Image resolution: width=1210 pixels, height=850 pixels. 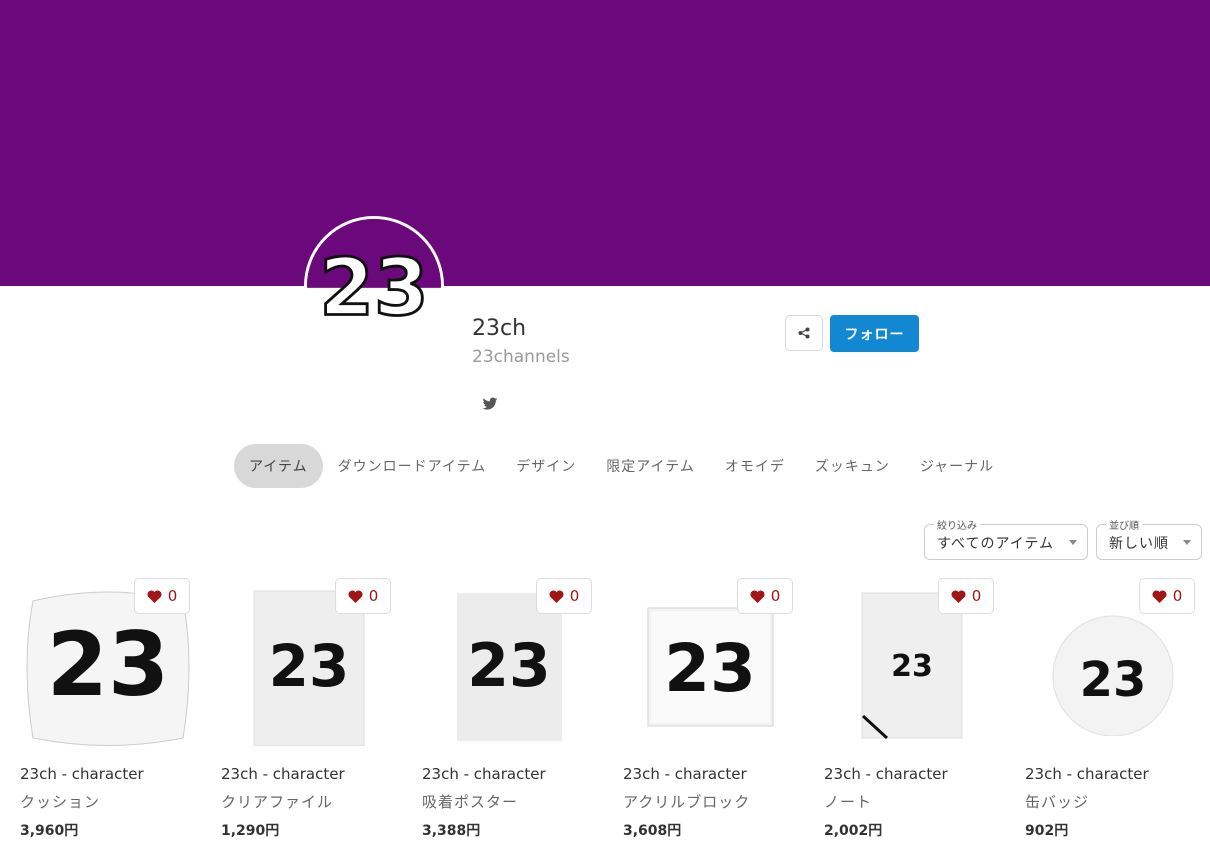 I want to click on filter-select: 絞り込み すべてのアイテム, so click(x=1006, y=538).